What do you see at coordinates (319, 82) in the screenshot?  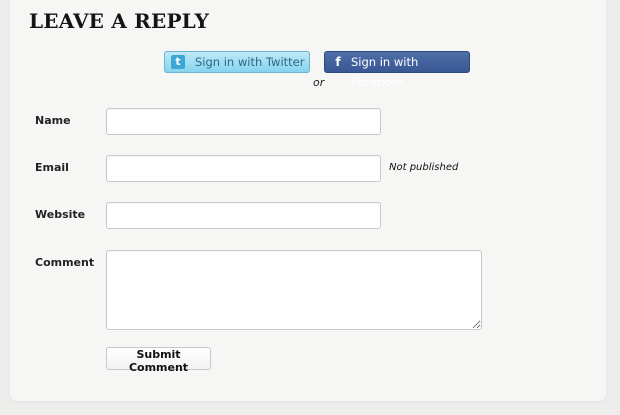 I see `or-separator: or` at bounding box center [319, 82].